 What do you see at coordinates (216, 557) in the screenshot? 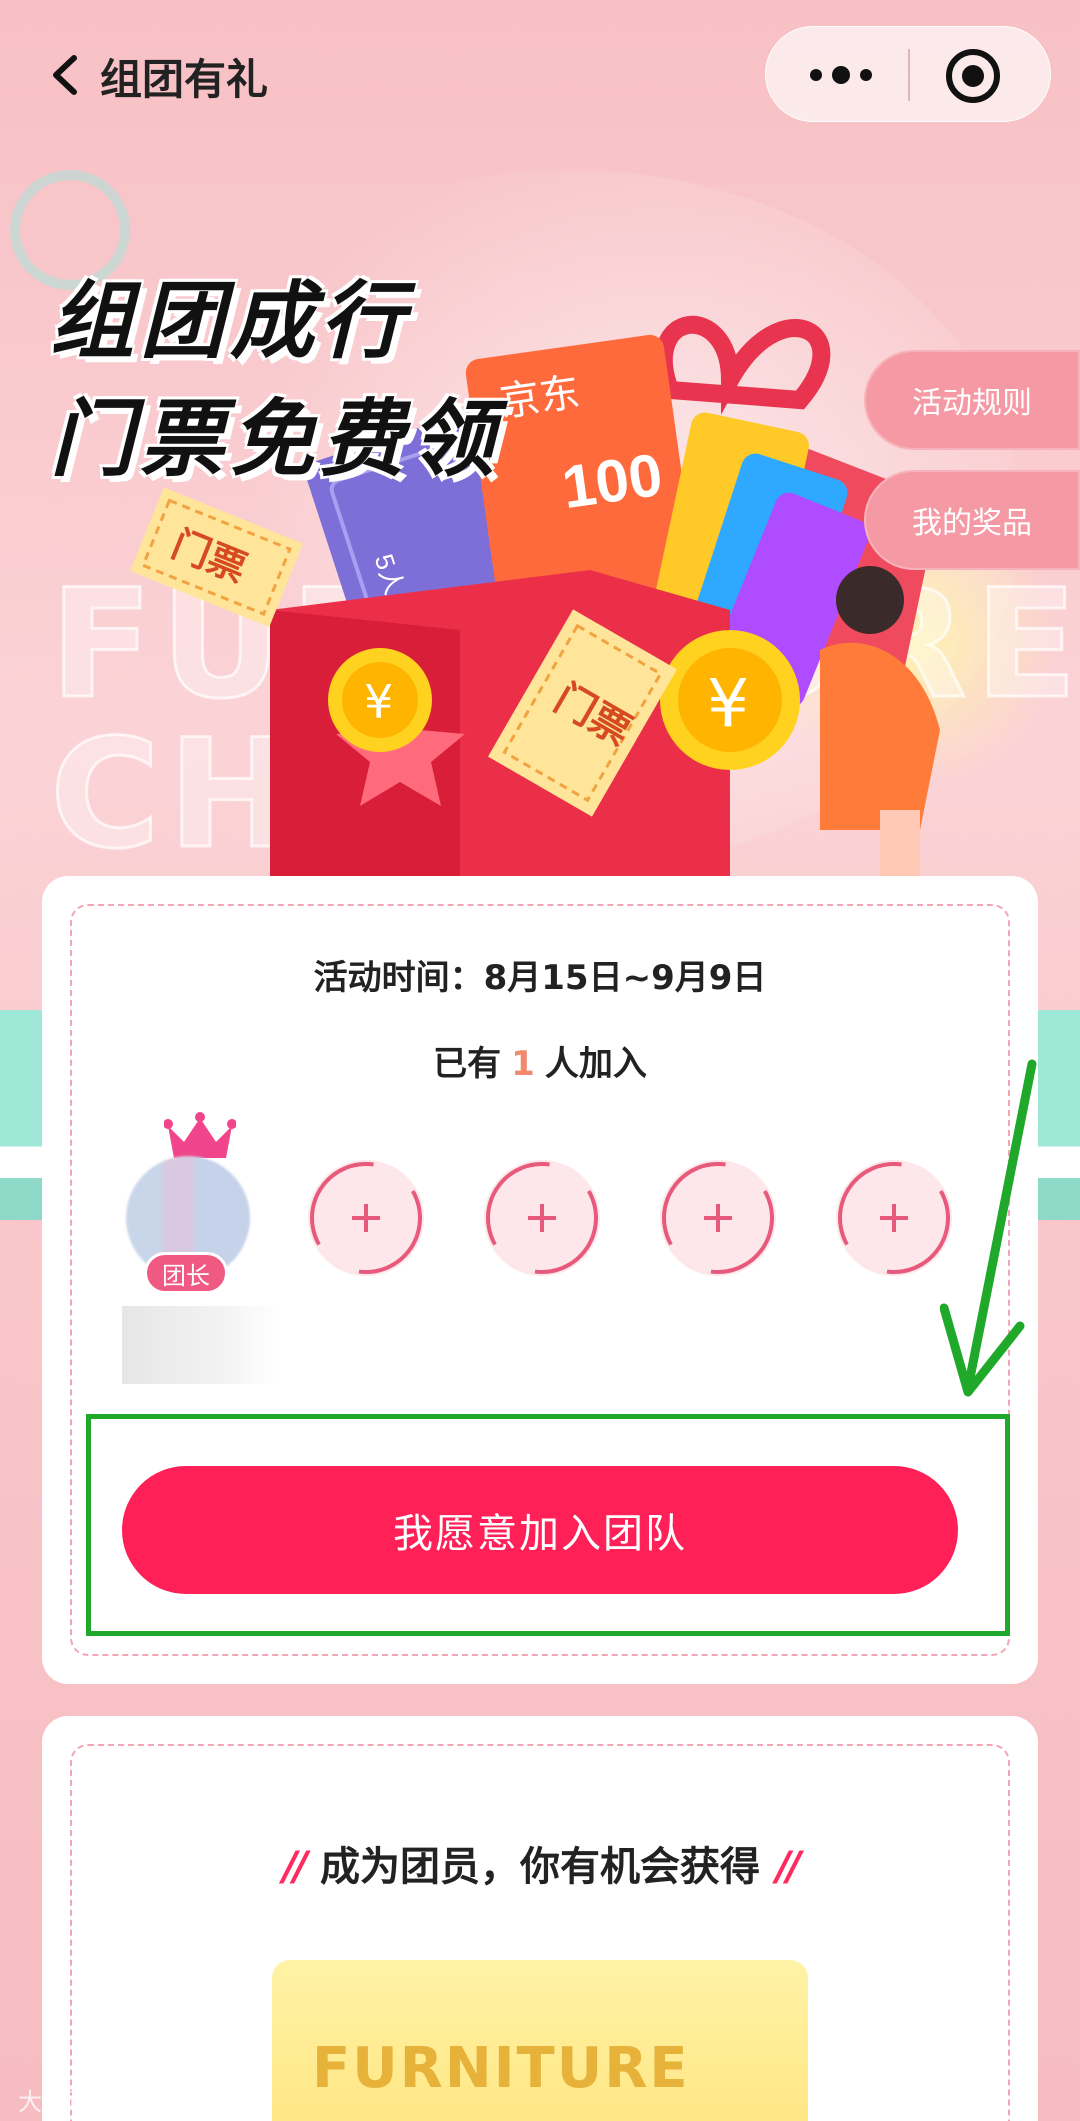
I see `floating-ticket: 门票` at bounding box center [216, 557].